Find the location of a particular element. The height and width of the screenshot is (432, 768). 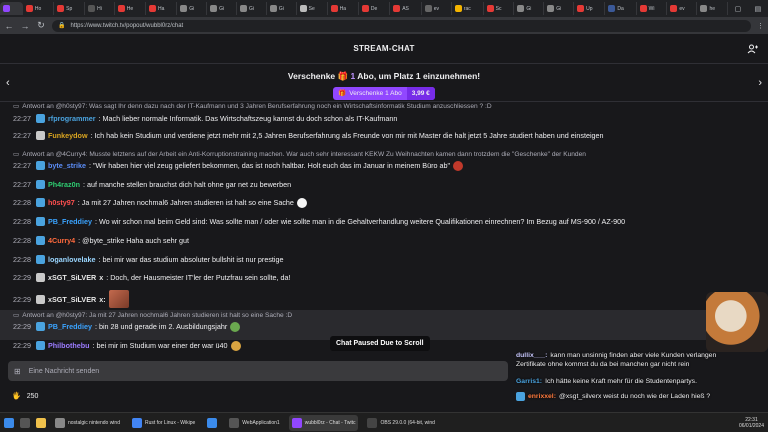

browser-tab: rac is located at coordinates (468, 8).